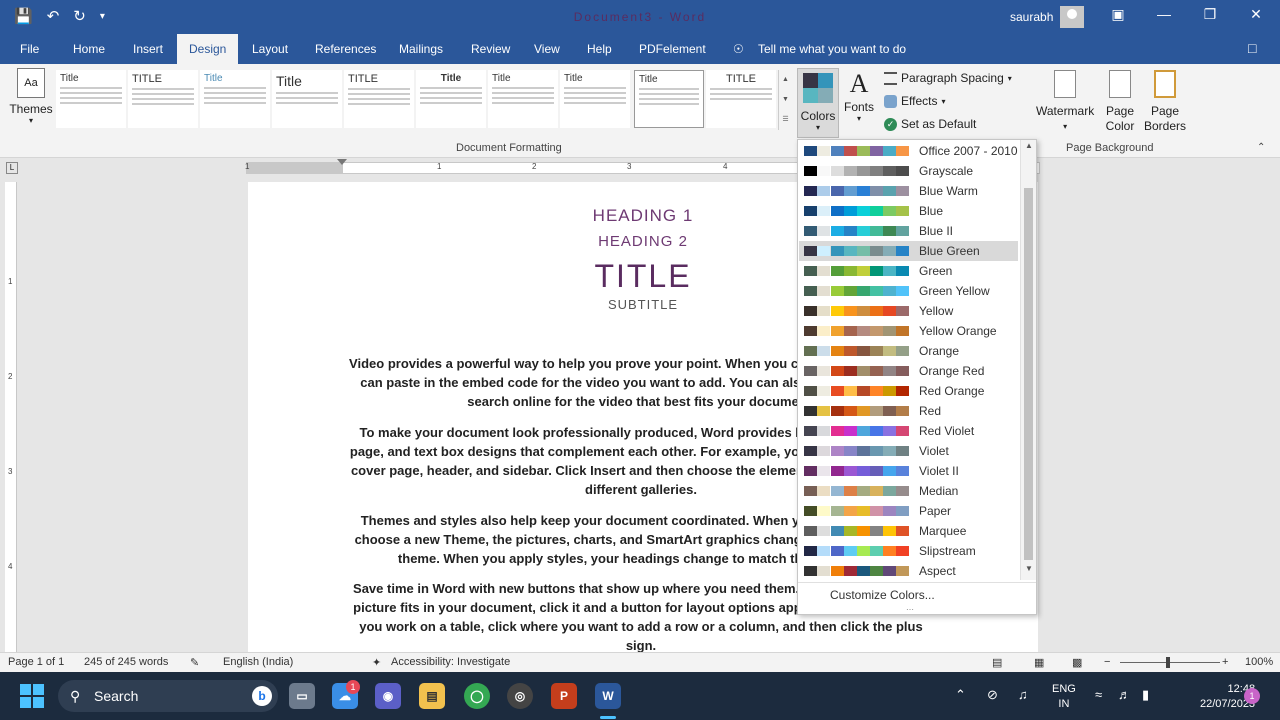 This screenshot has width=1280, height=720. Describe the element at coordinates (12, 168) in the screenshot. I see `tab-selector: L` at that location.